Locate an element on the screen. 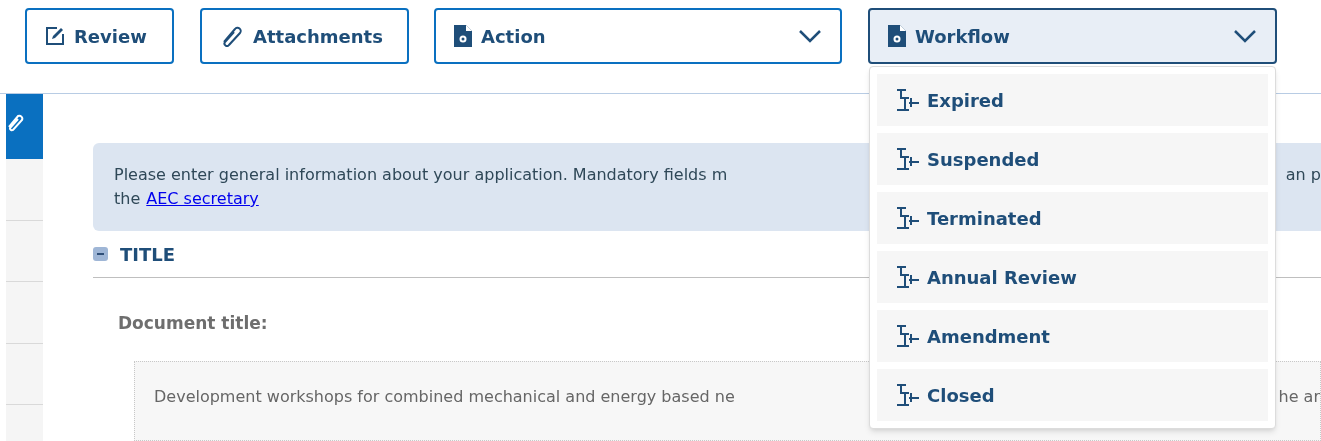 The image size is (1321, 441). dropdown-button: Action is located at coordinates (638, 36).